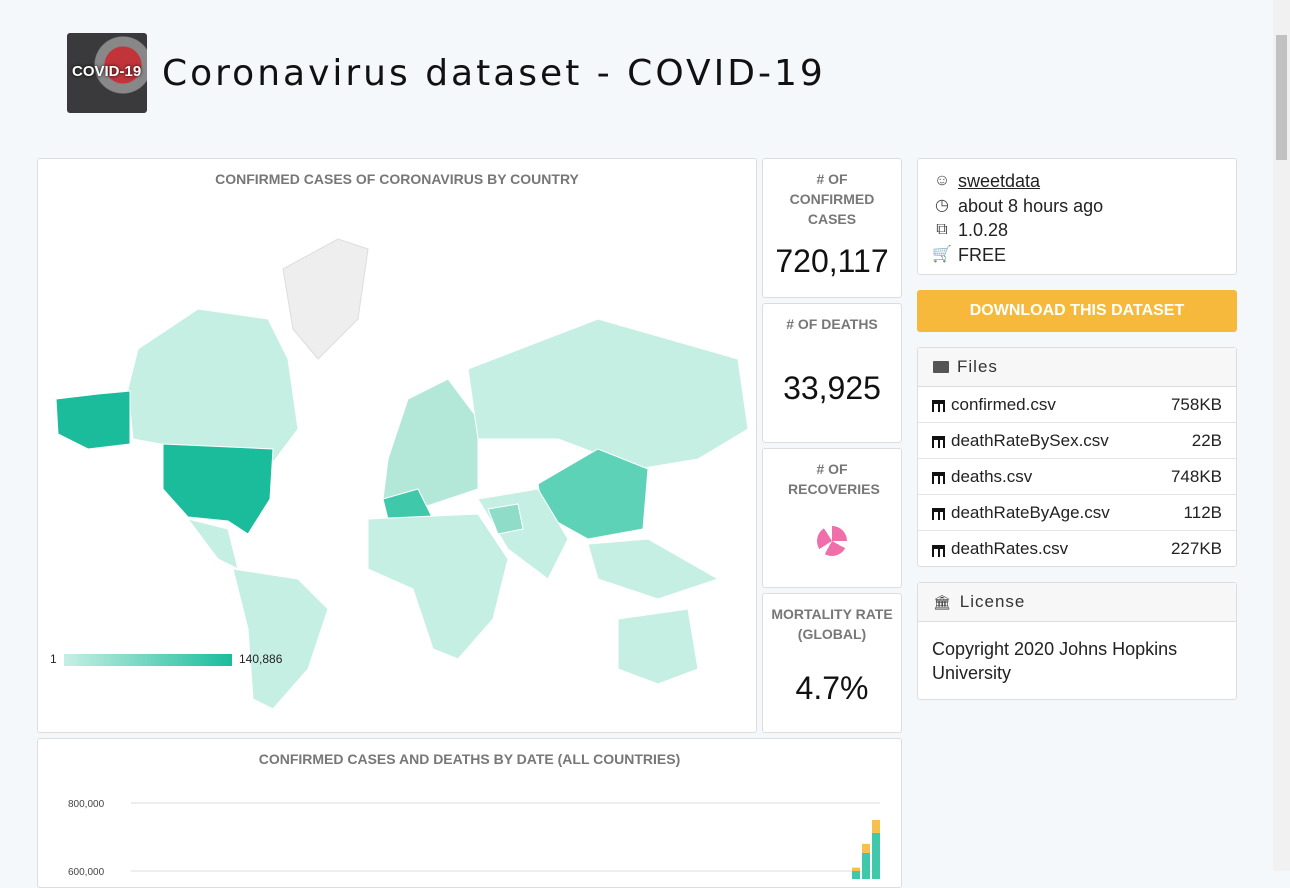 This screenshot has width=1290, height=888. Describe the element at coordinates (1196, 476) in the screenshot. I see `file-size: 748KB` at that location.